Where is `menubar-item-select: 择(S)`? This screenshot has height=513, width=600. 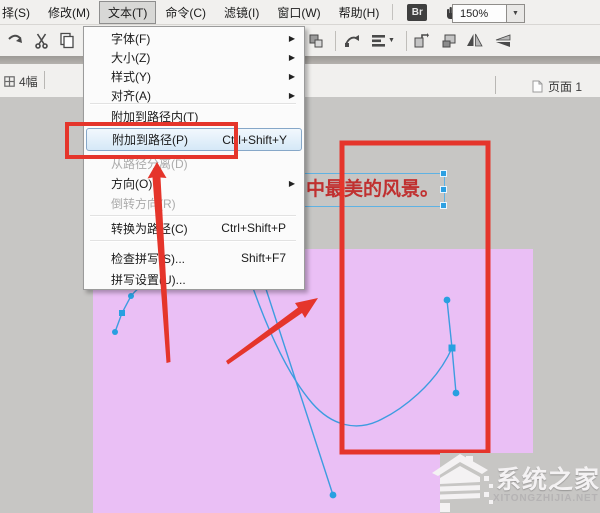
menubar-item-select: 择(S) is located at coordinates (19, 12).